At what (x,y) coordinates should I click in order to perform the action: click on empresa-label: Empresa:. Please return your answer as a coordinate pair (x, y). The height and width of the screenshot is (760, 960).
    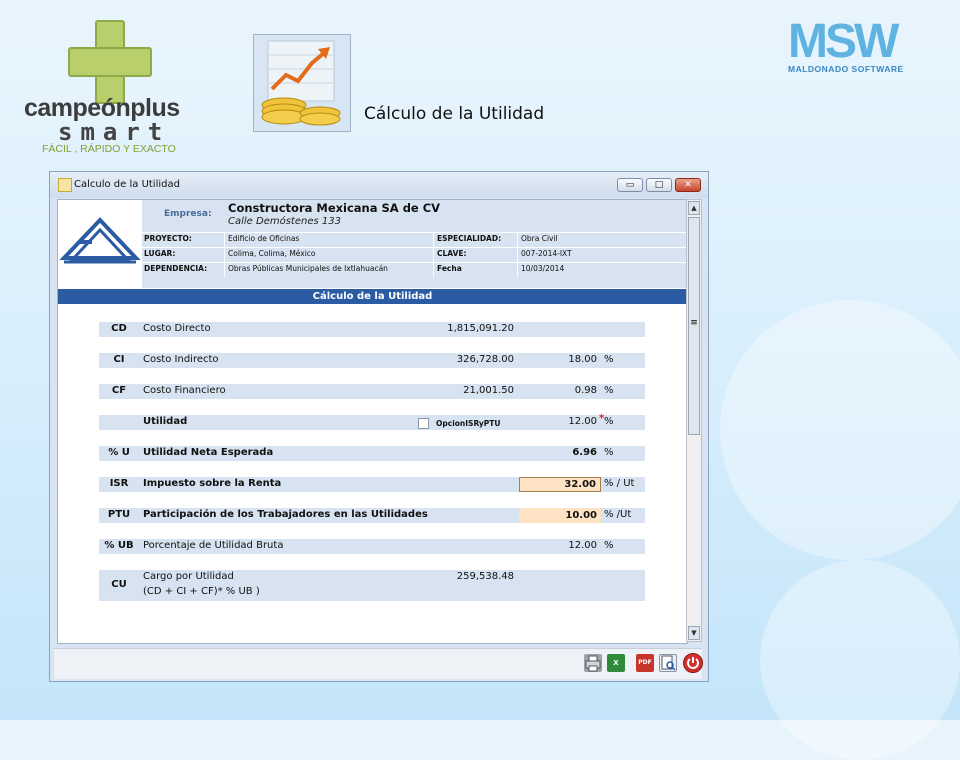
    Looking at the image, I should click on (188, 214).